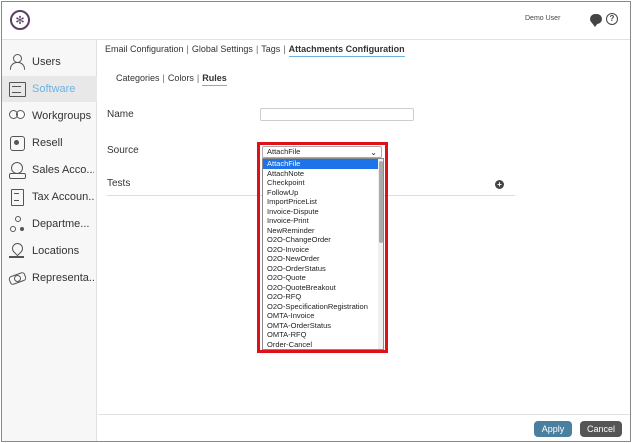  I want to click on dropdown-option: AttachNote, so click(323, 174).